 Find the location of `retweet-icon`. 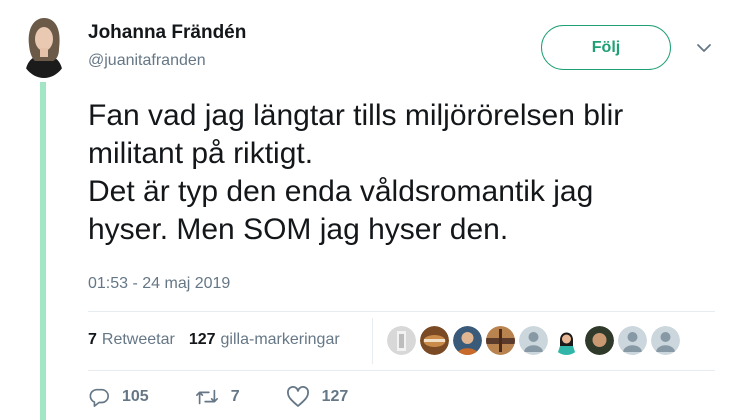

retweet-icon is located at coordinates (207, 397).